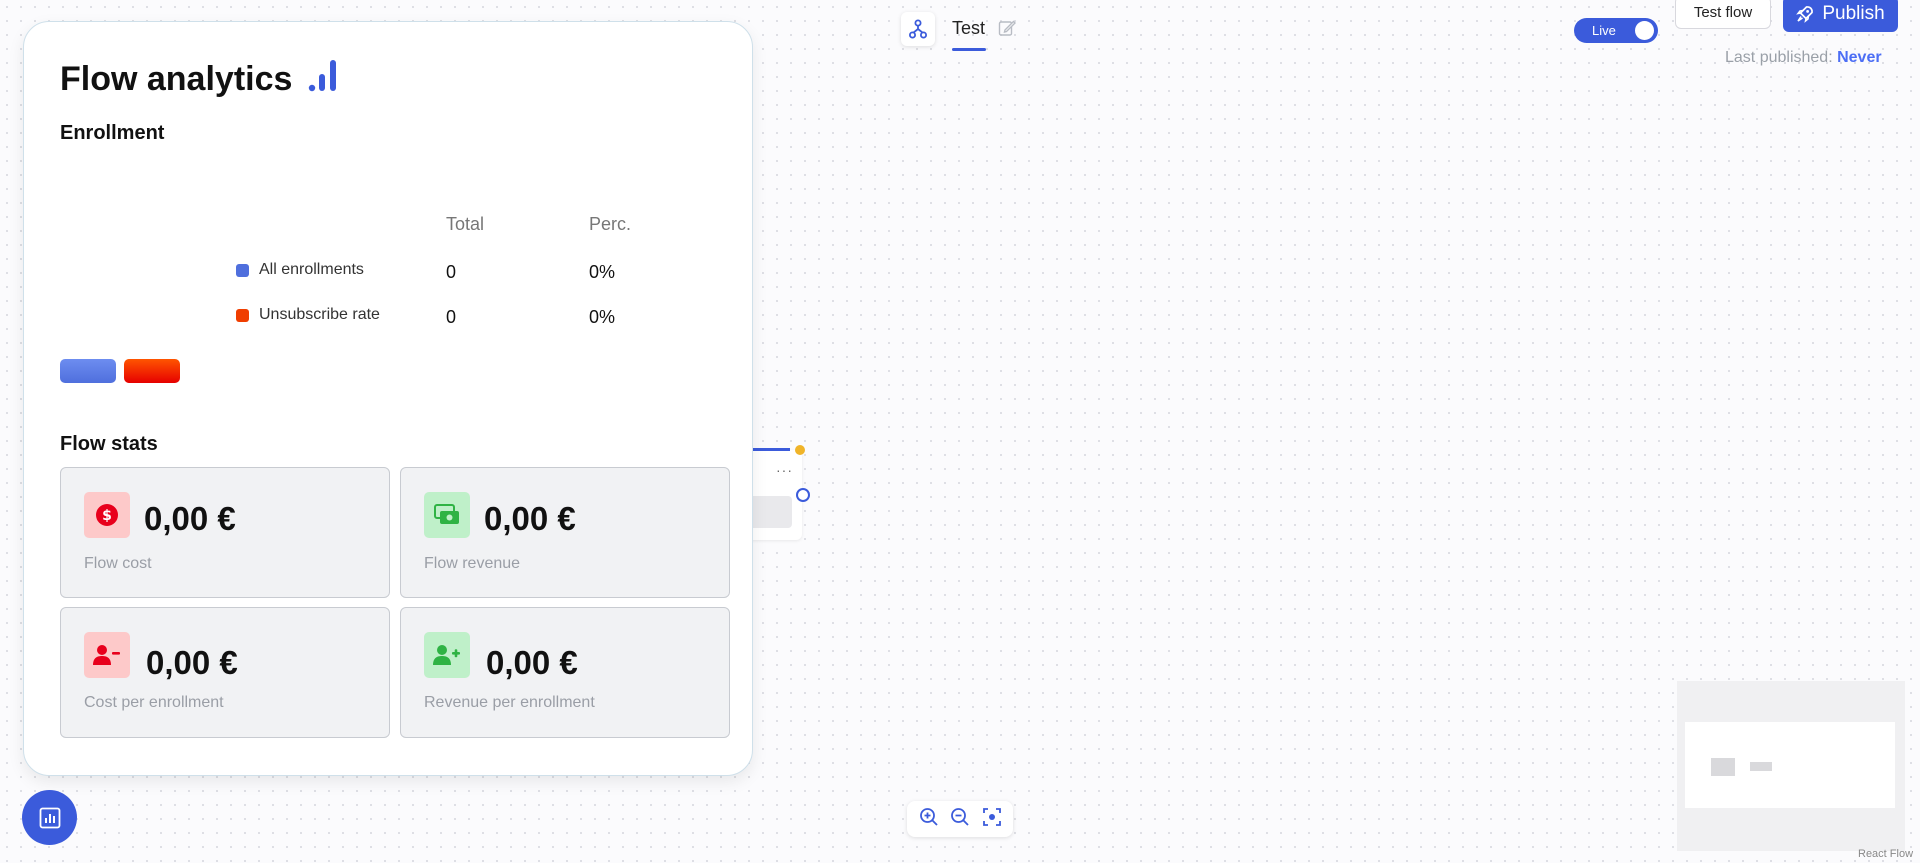 This screenshot has width=1920, height=863. I want to click on zoom-out-button, so click(960, 819).